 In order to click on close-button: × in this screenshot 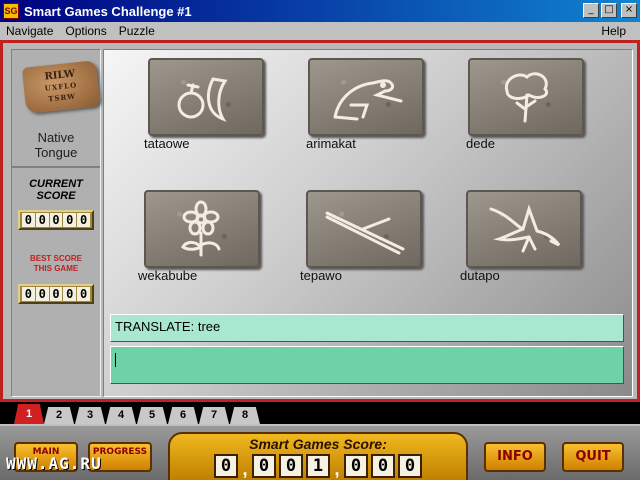, I will do `click(629, 10)`.